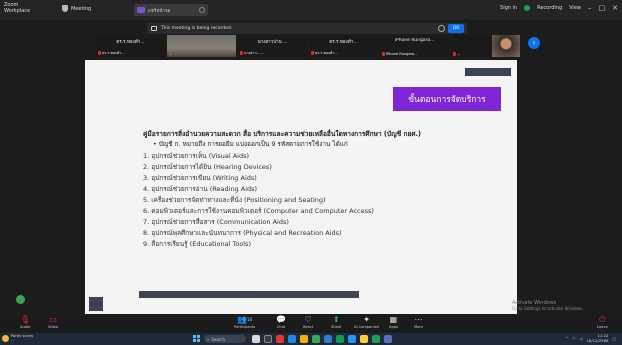  I want to click on participants-label: Participants, so click(245, 327).